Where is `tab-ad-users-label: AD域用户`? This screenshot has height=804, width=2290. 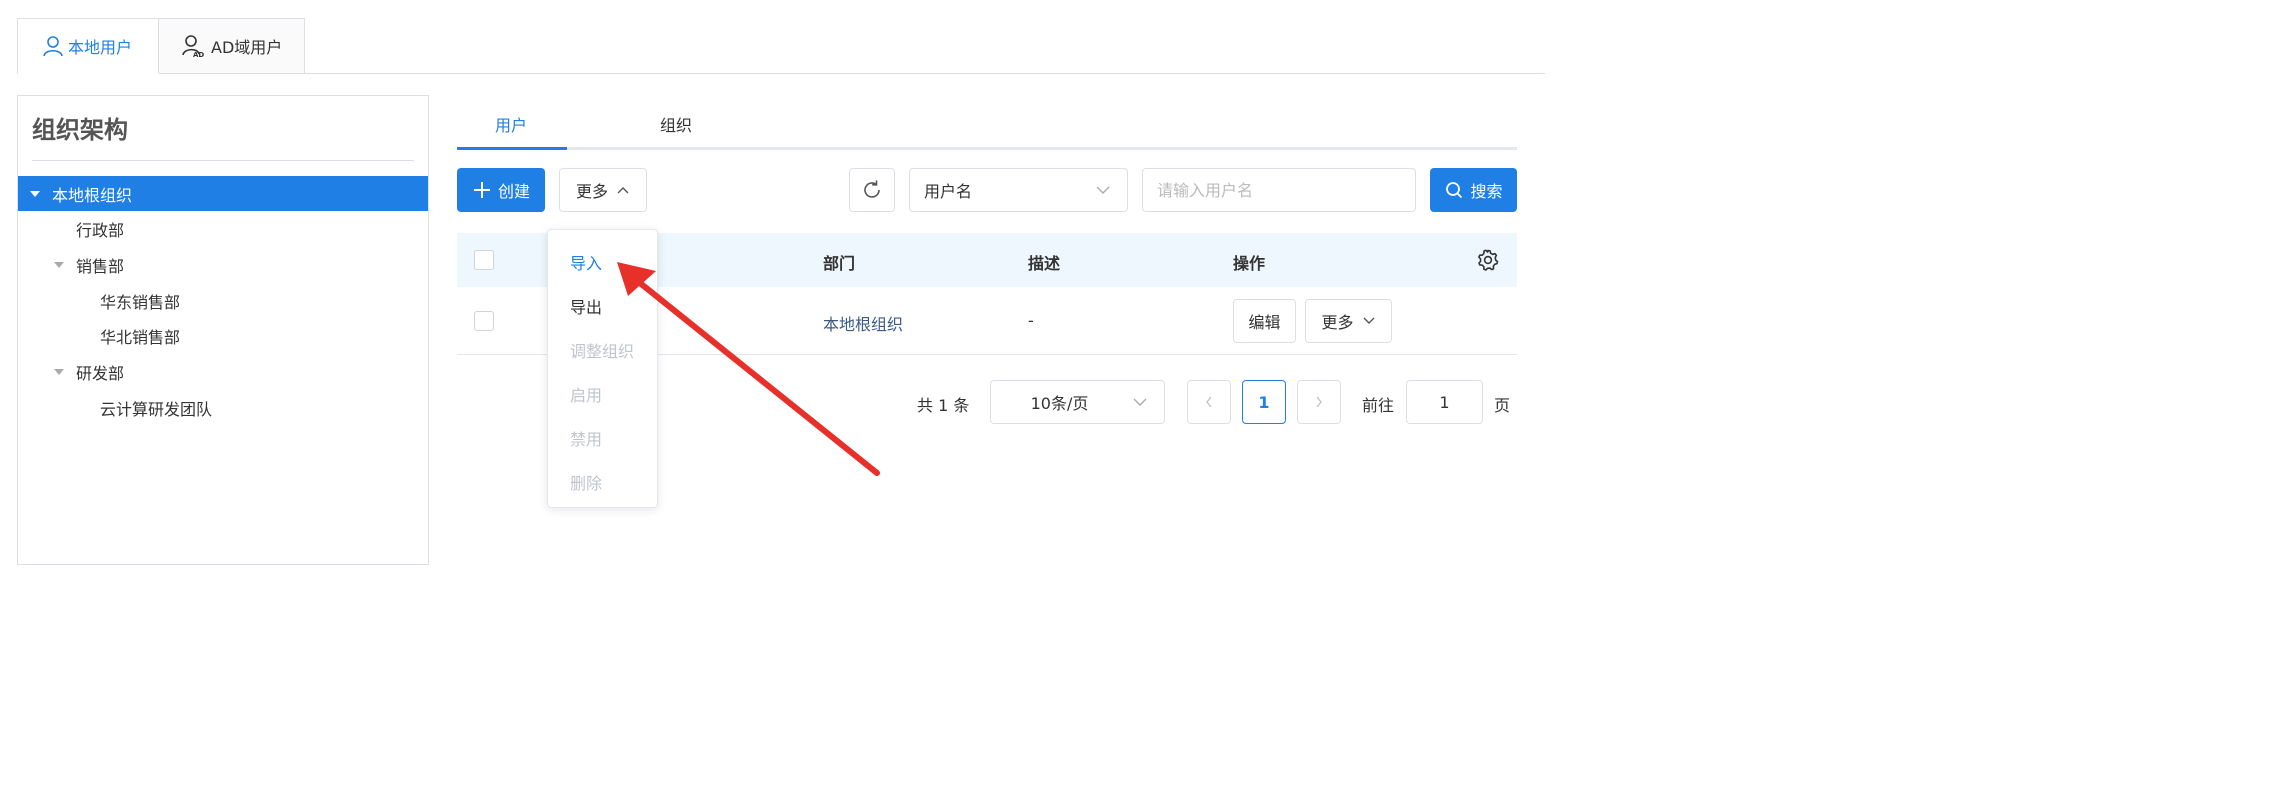
tab-ad-users-label: AD域用户 is located at coordinates (247, 47).